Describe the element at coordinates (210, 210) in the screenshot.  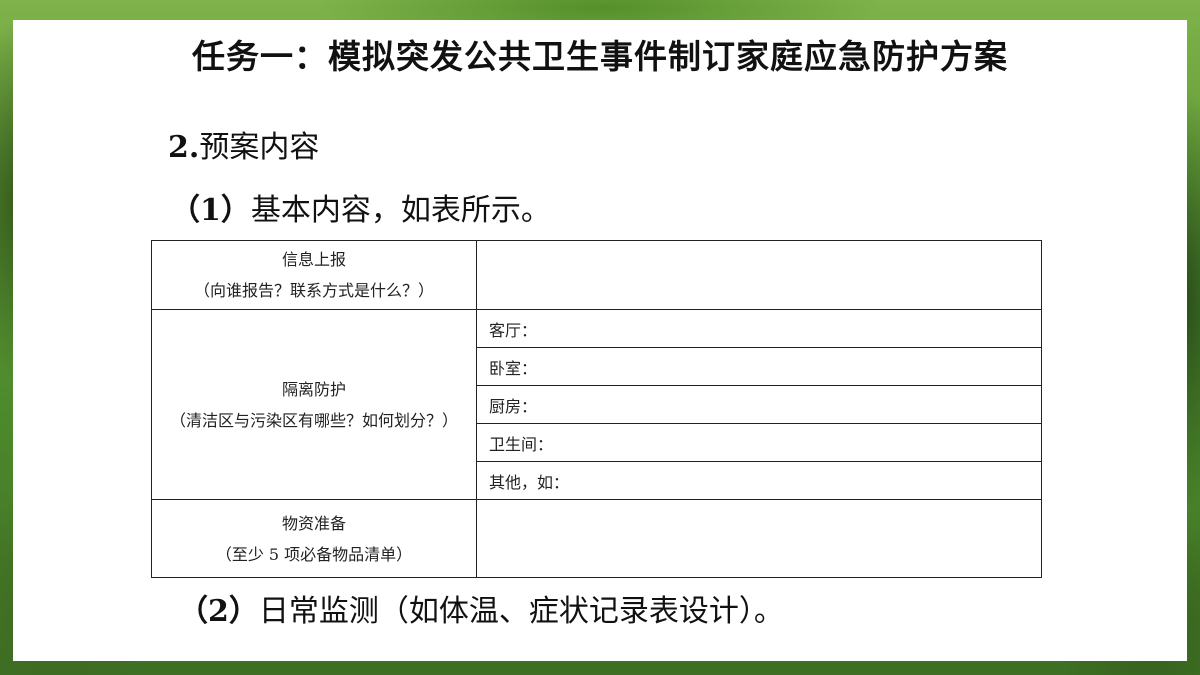
I see `subheading-number: （1）` at that location.